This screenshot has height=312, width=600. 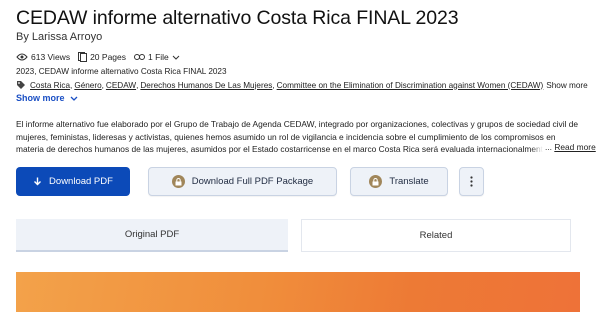 What do you see at coordinates (252, 181) in the screenshot?
I see `download-package-label: Download Full PDF Package` at bounding box center [252, 181].